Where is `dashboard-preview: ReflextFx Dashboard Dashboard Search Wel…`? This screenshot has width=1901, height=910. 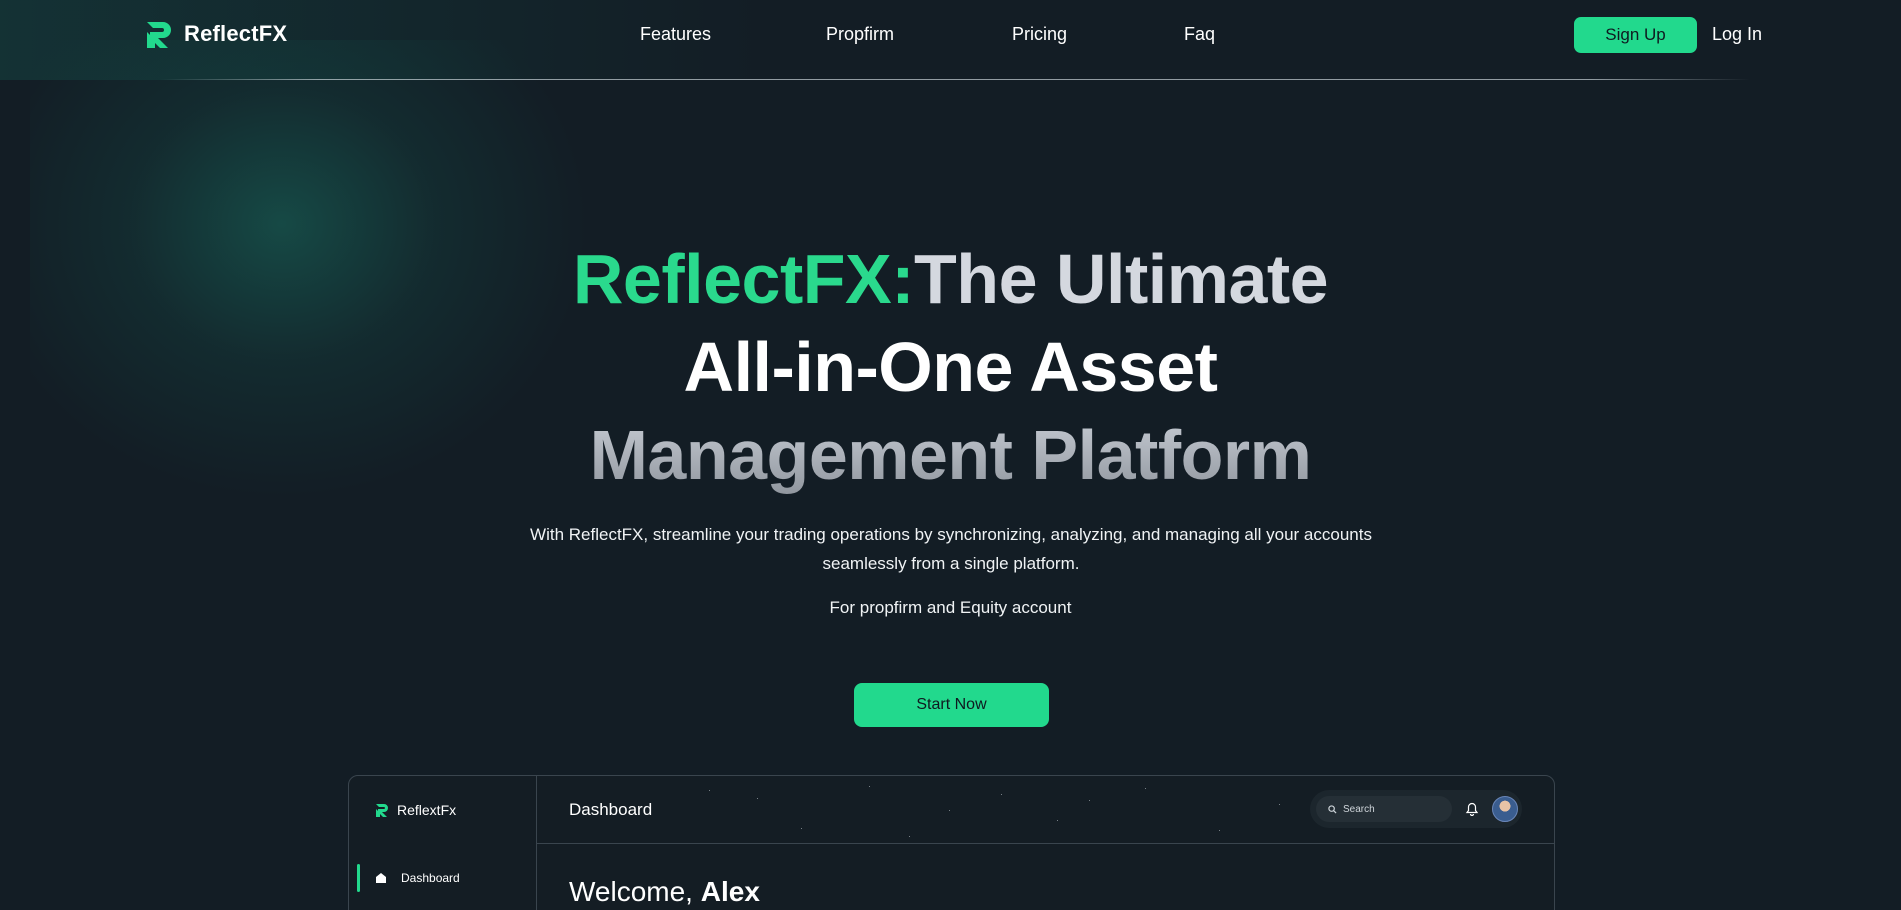
dashboard-preview: ReflextFx Dashboard Dashboard Search Wel… is located at coordinates (951, 842).